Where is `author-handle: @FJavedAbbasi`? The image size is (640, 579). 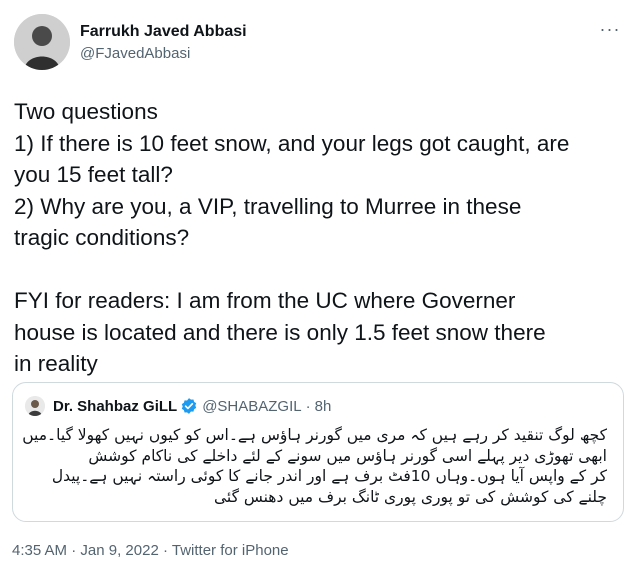
author-handle: @FJavedAbbasi is located at coordinates (163, 54).